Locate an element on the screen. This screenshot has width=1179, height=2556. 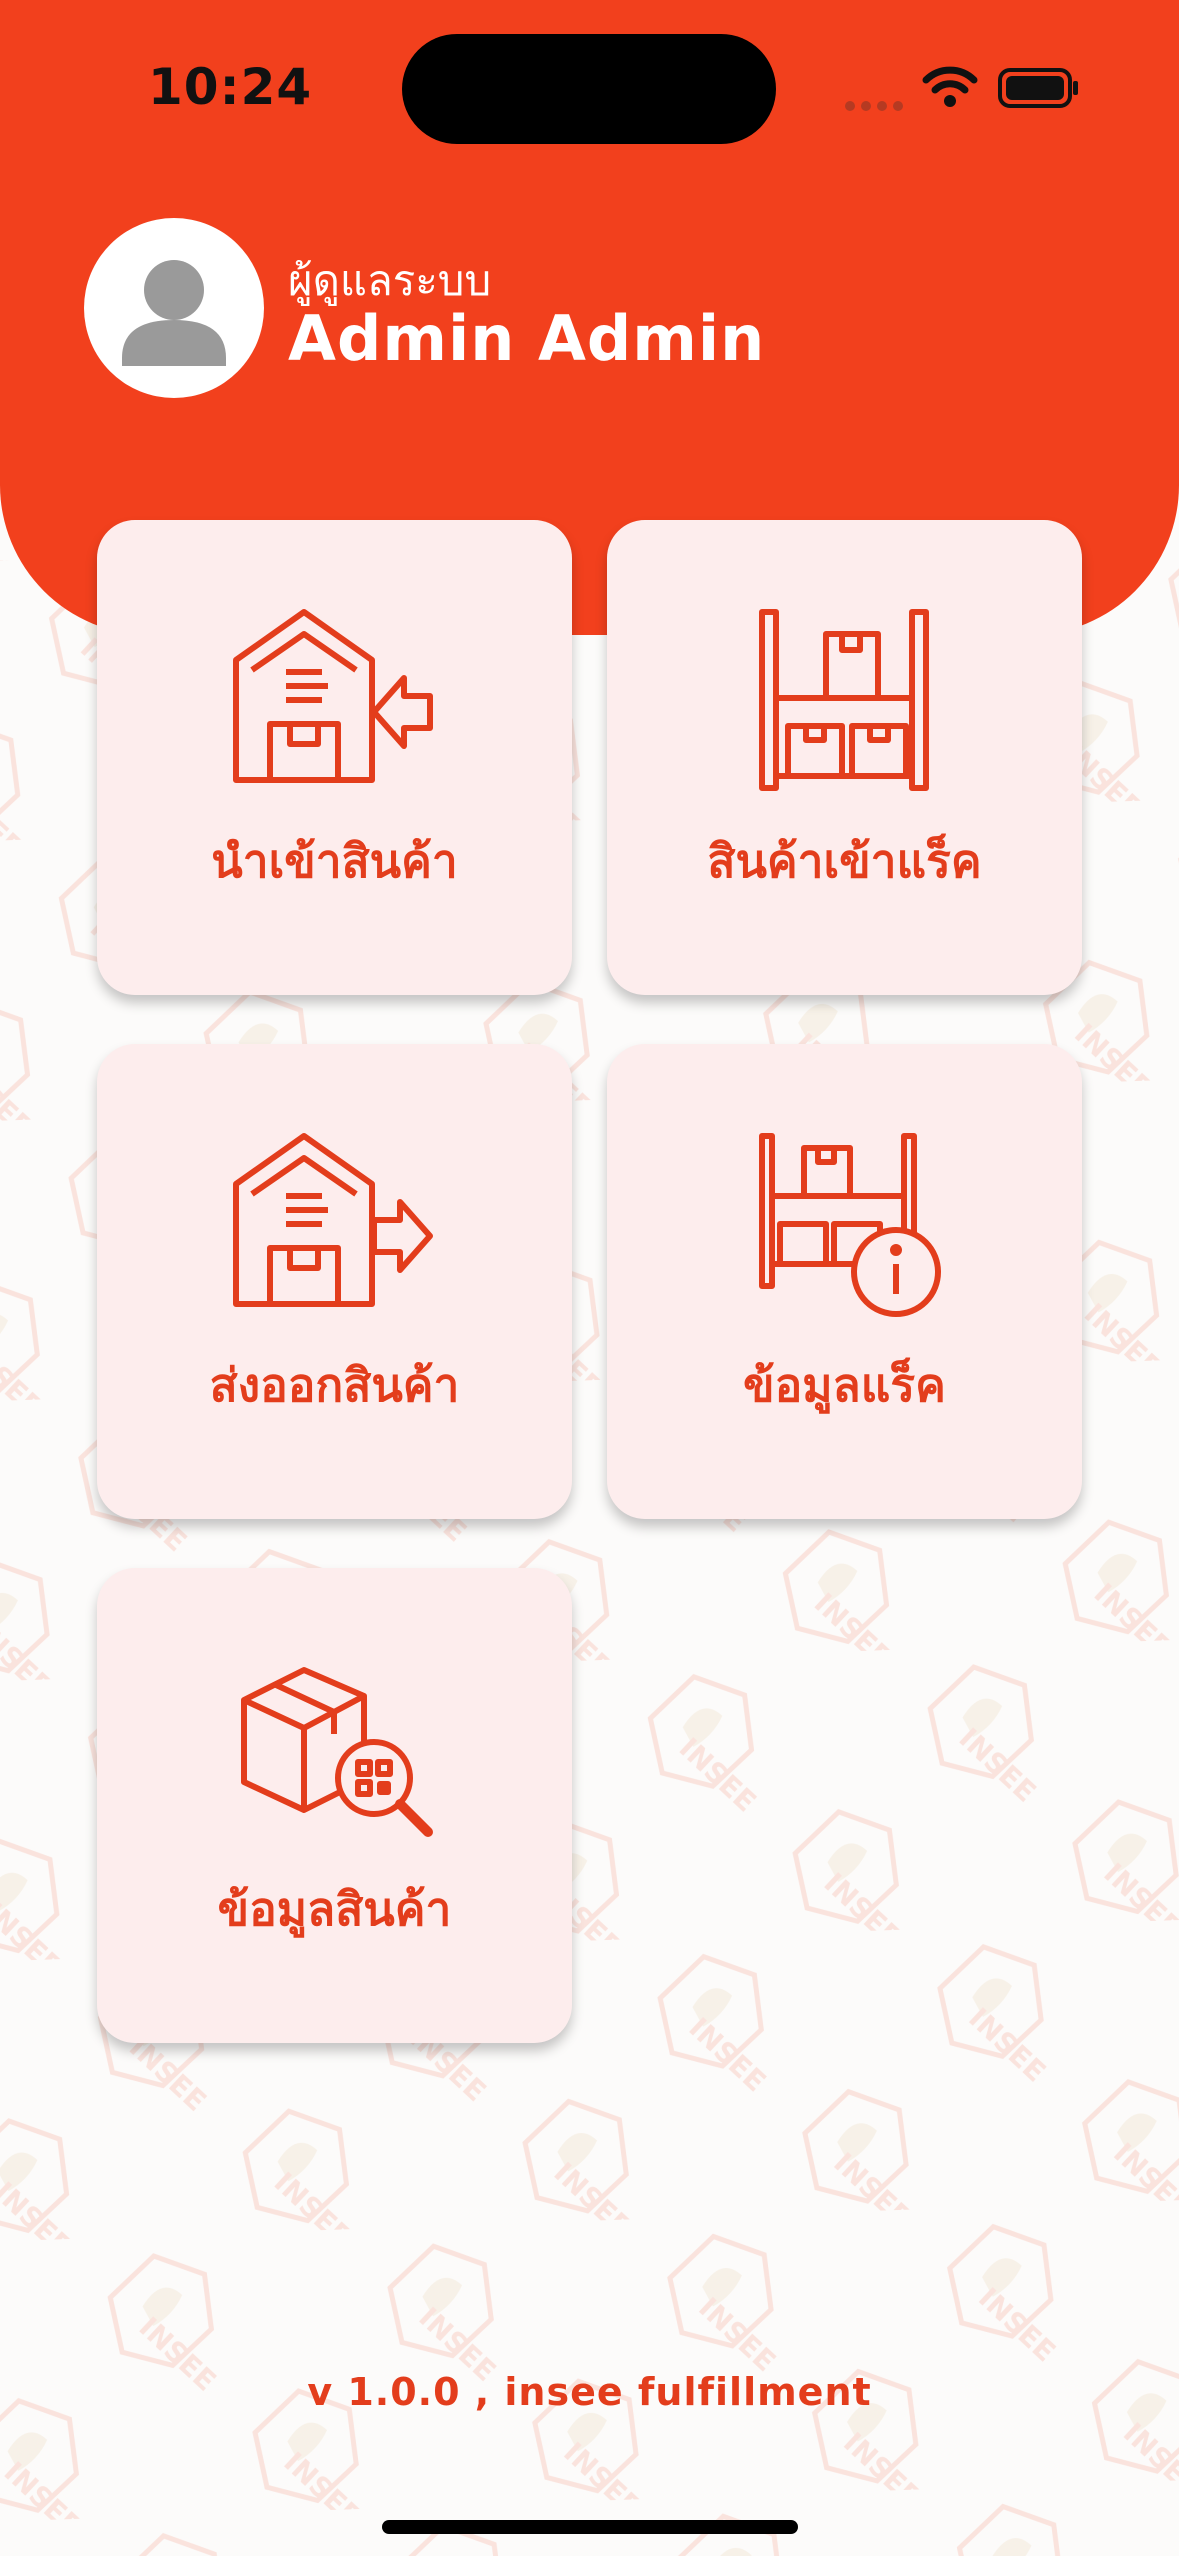
menu-card-export-label: ส่งออกสินค้า is located at coordinates (334, 1385).